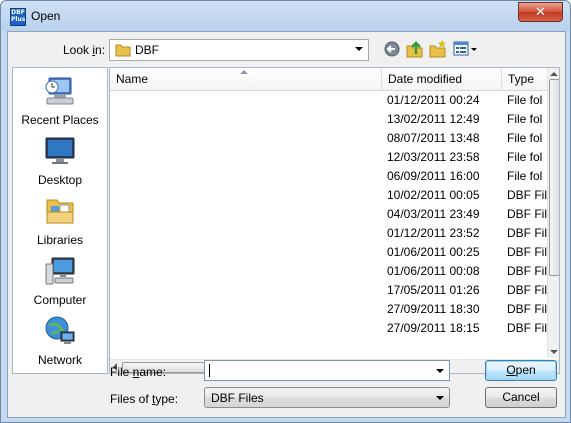 This screenshot has width=571, height=423. I want to click on vertical-scroll-thumb, so click(554, 177).